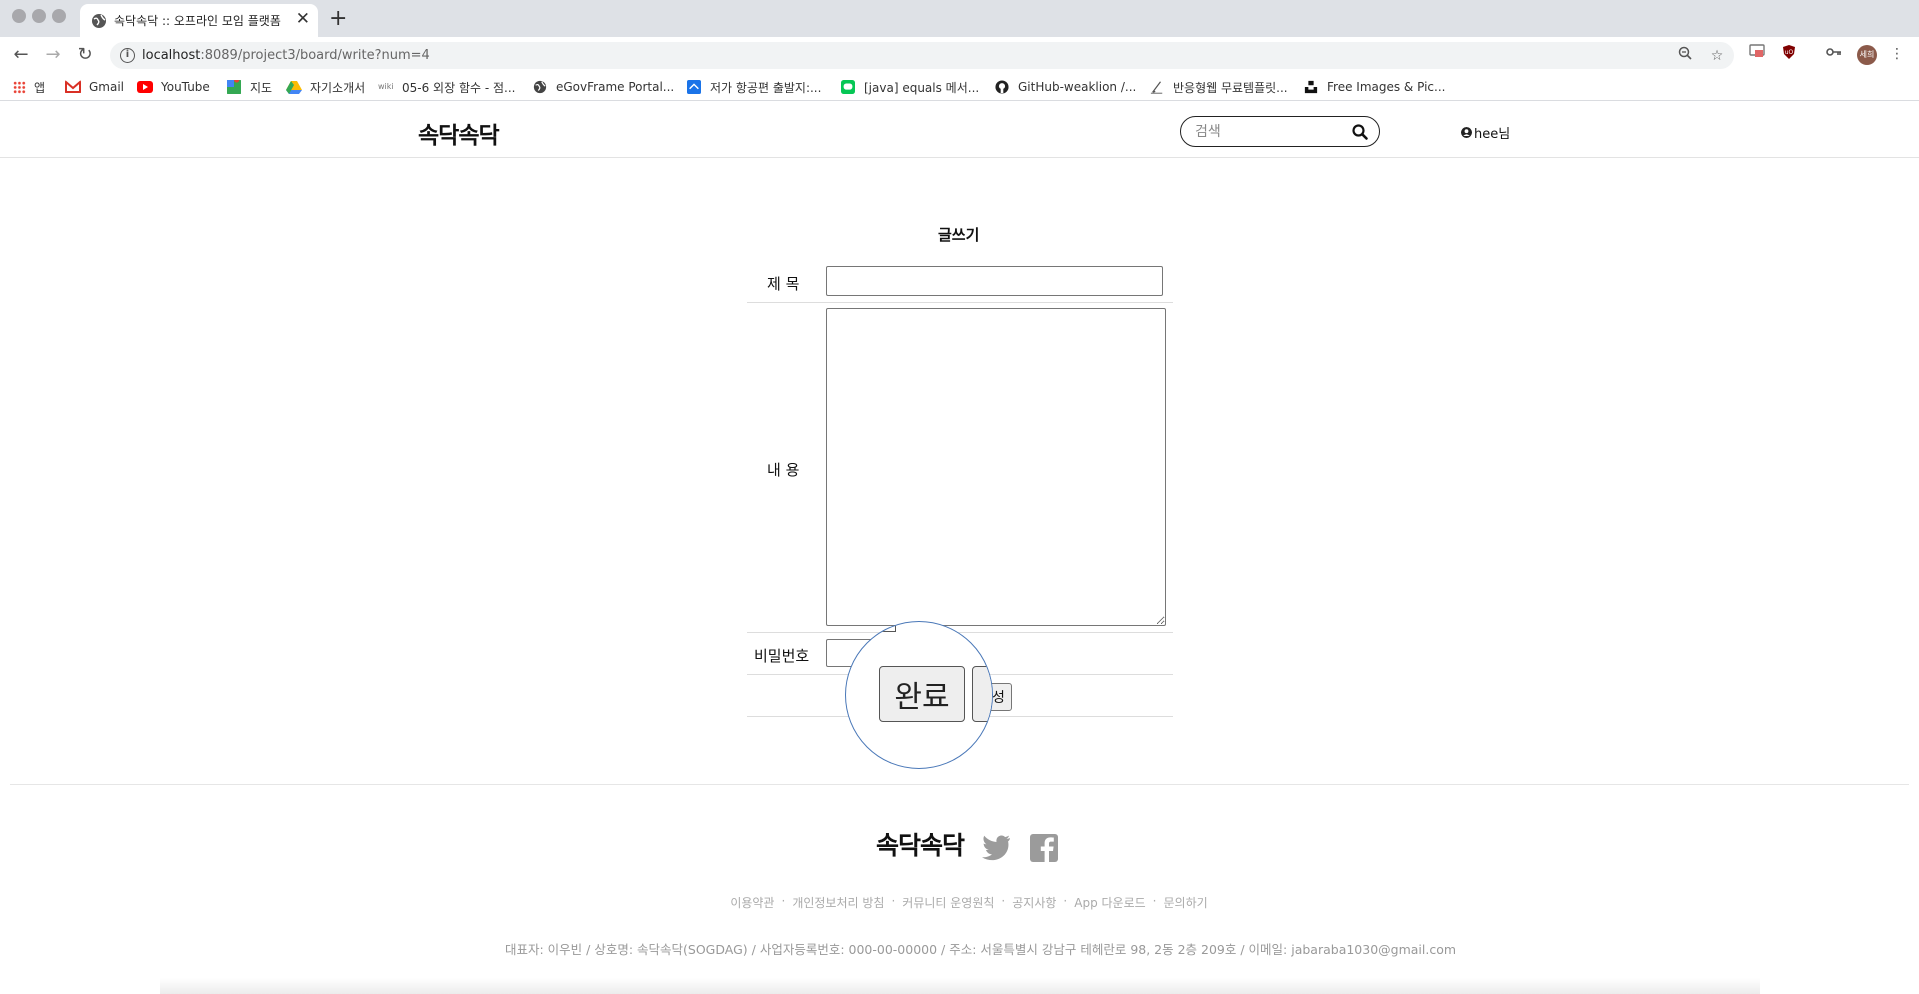 The image size is (1919, 994). Describe the element at coordinates (1867, 55) in the screenshot. I see `profile-avatar: 세희` at that location.